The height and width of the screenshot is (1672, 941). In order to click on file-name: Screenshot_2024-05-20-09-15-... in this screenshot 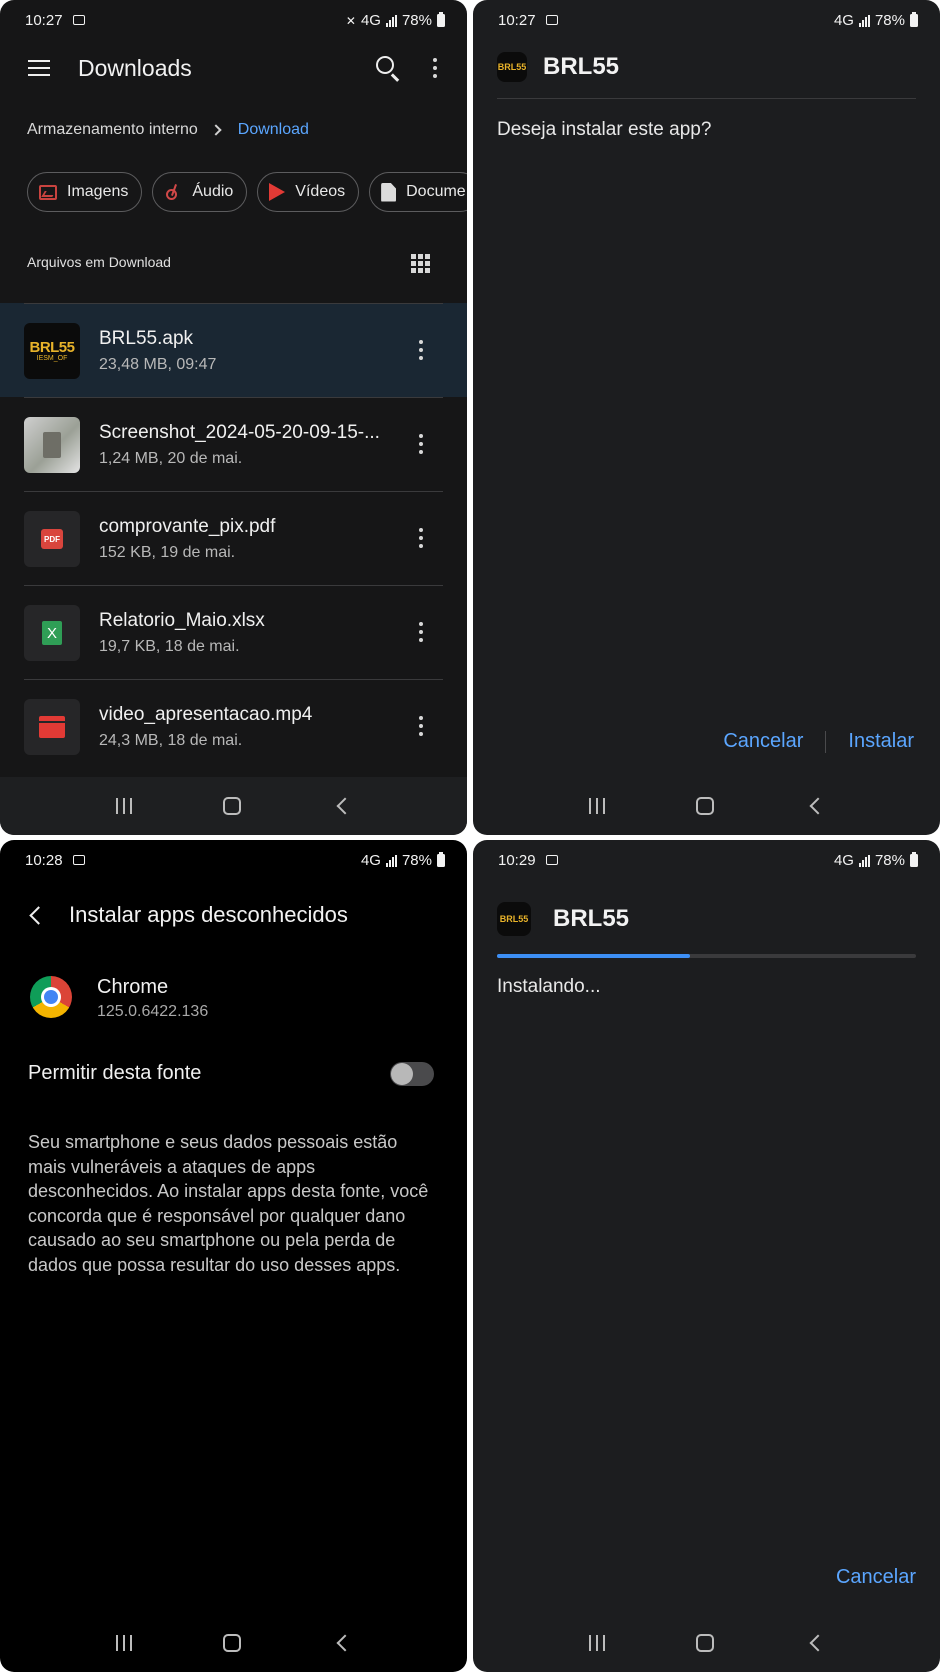, I will do `click(239, 432)`.